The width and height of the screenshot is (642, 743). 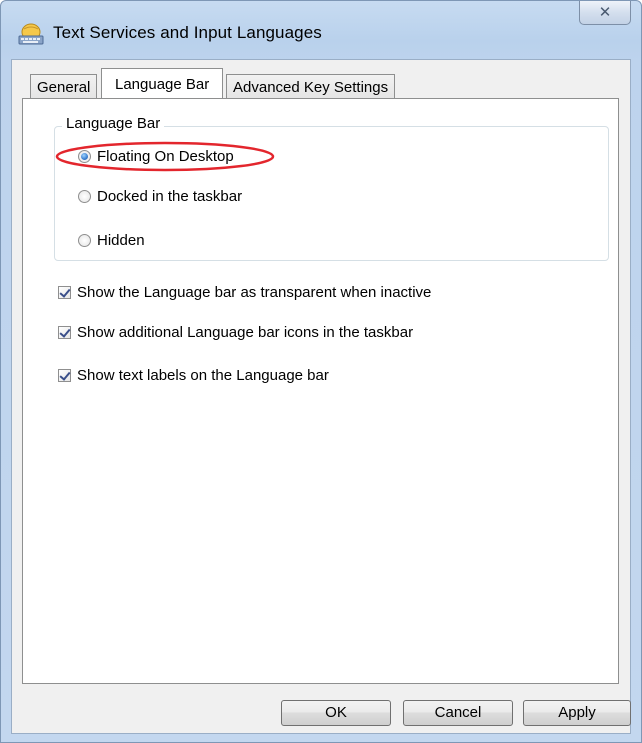 I want to click on tab-advanced-key-settings-label: Advanced Key Settings, so click(x=311, y=87).